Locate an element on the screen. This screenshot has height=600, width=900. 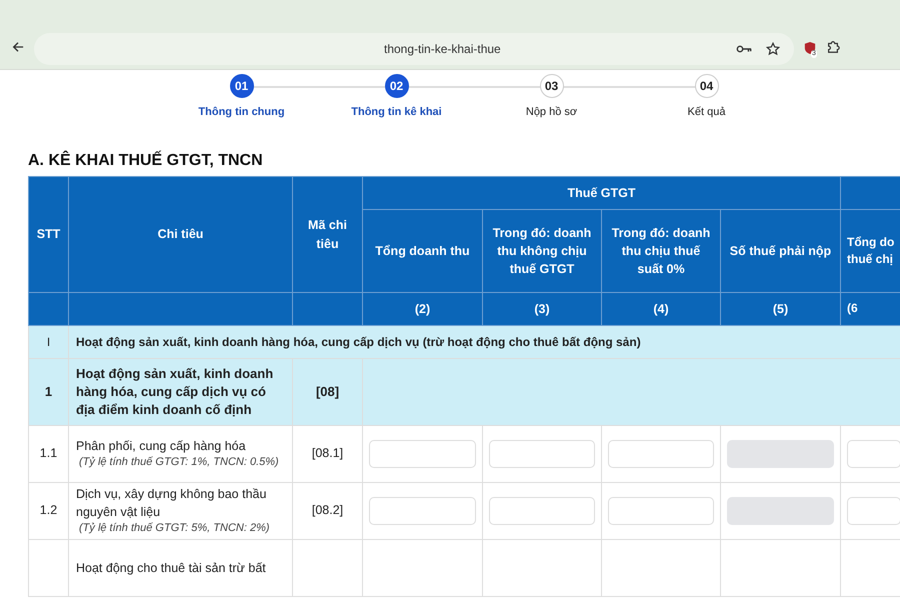
address-bar: thong-tin-ke-khai-thue is located at coordinates (414, 49).